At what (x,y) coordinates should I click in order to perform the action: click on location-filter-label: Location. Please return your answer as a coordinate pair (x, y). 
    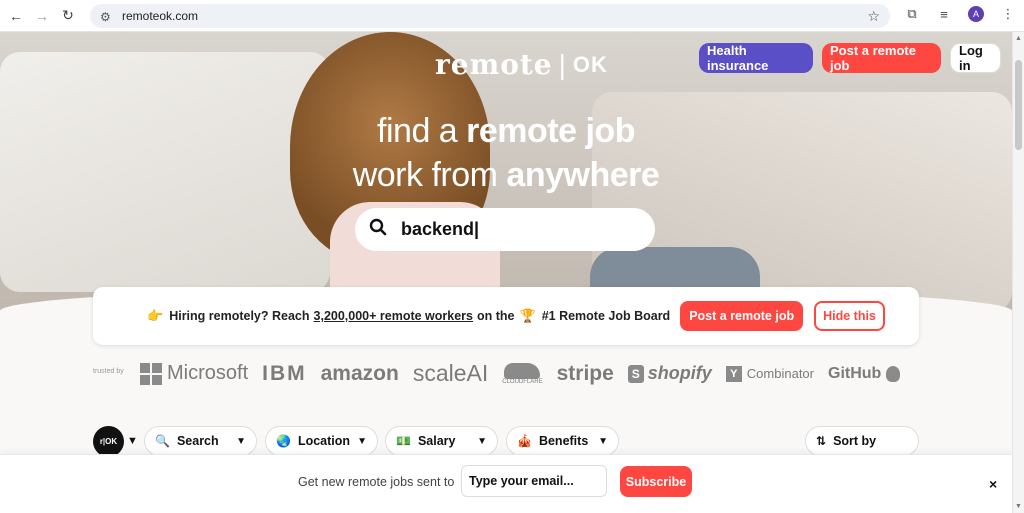
    Looking at the image, I should click on (324, 441).